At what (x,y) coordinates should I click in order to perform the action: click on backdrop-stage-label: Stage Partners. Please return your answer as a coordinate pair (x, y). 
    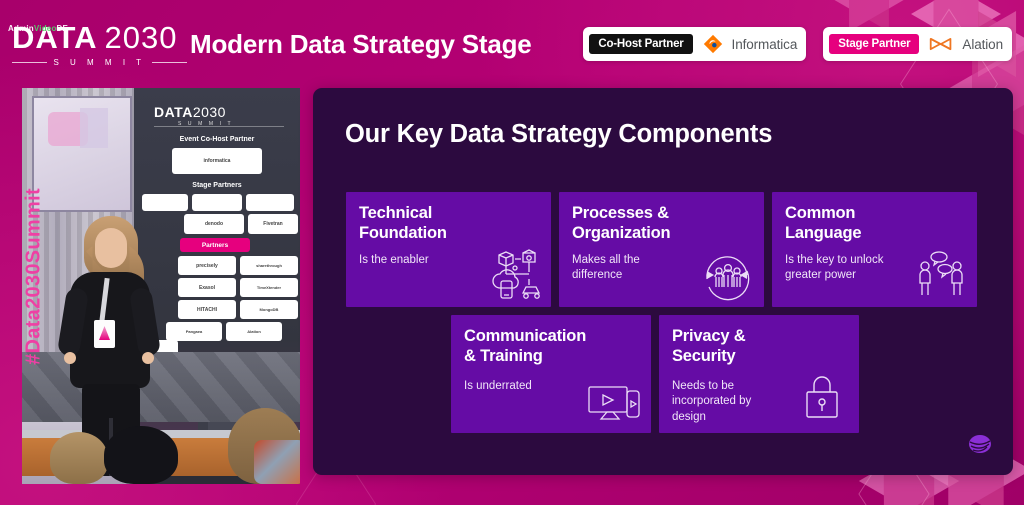
    Looking at the image, I should click on (217, 185).